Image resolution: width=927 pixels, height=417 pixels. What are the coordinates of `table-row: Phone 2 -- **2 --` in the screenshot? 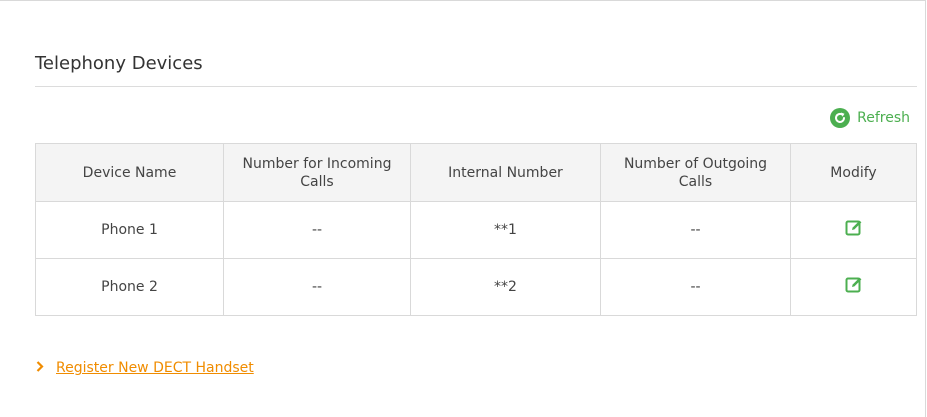 It's located at (476, 287).